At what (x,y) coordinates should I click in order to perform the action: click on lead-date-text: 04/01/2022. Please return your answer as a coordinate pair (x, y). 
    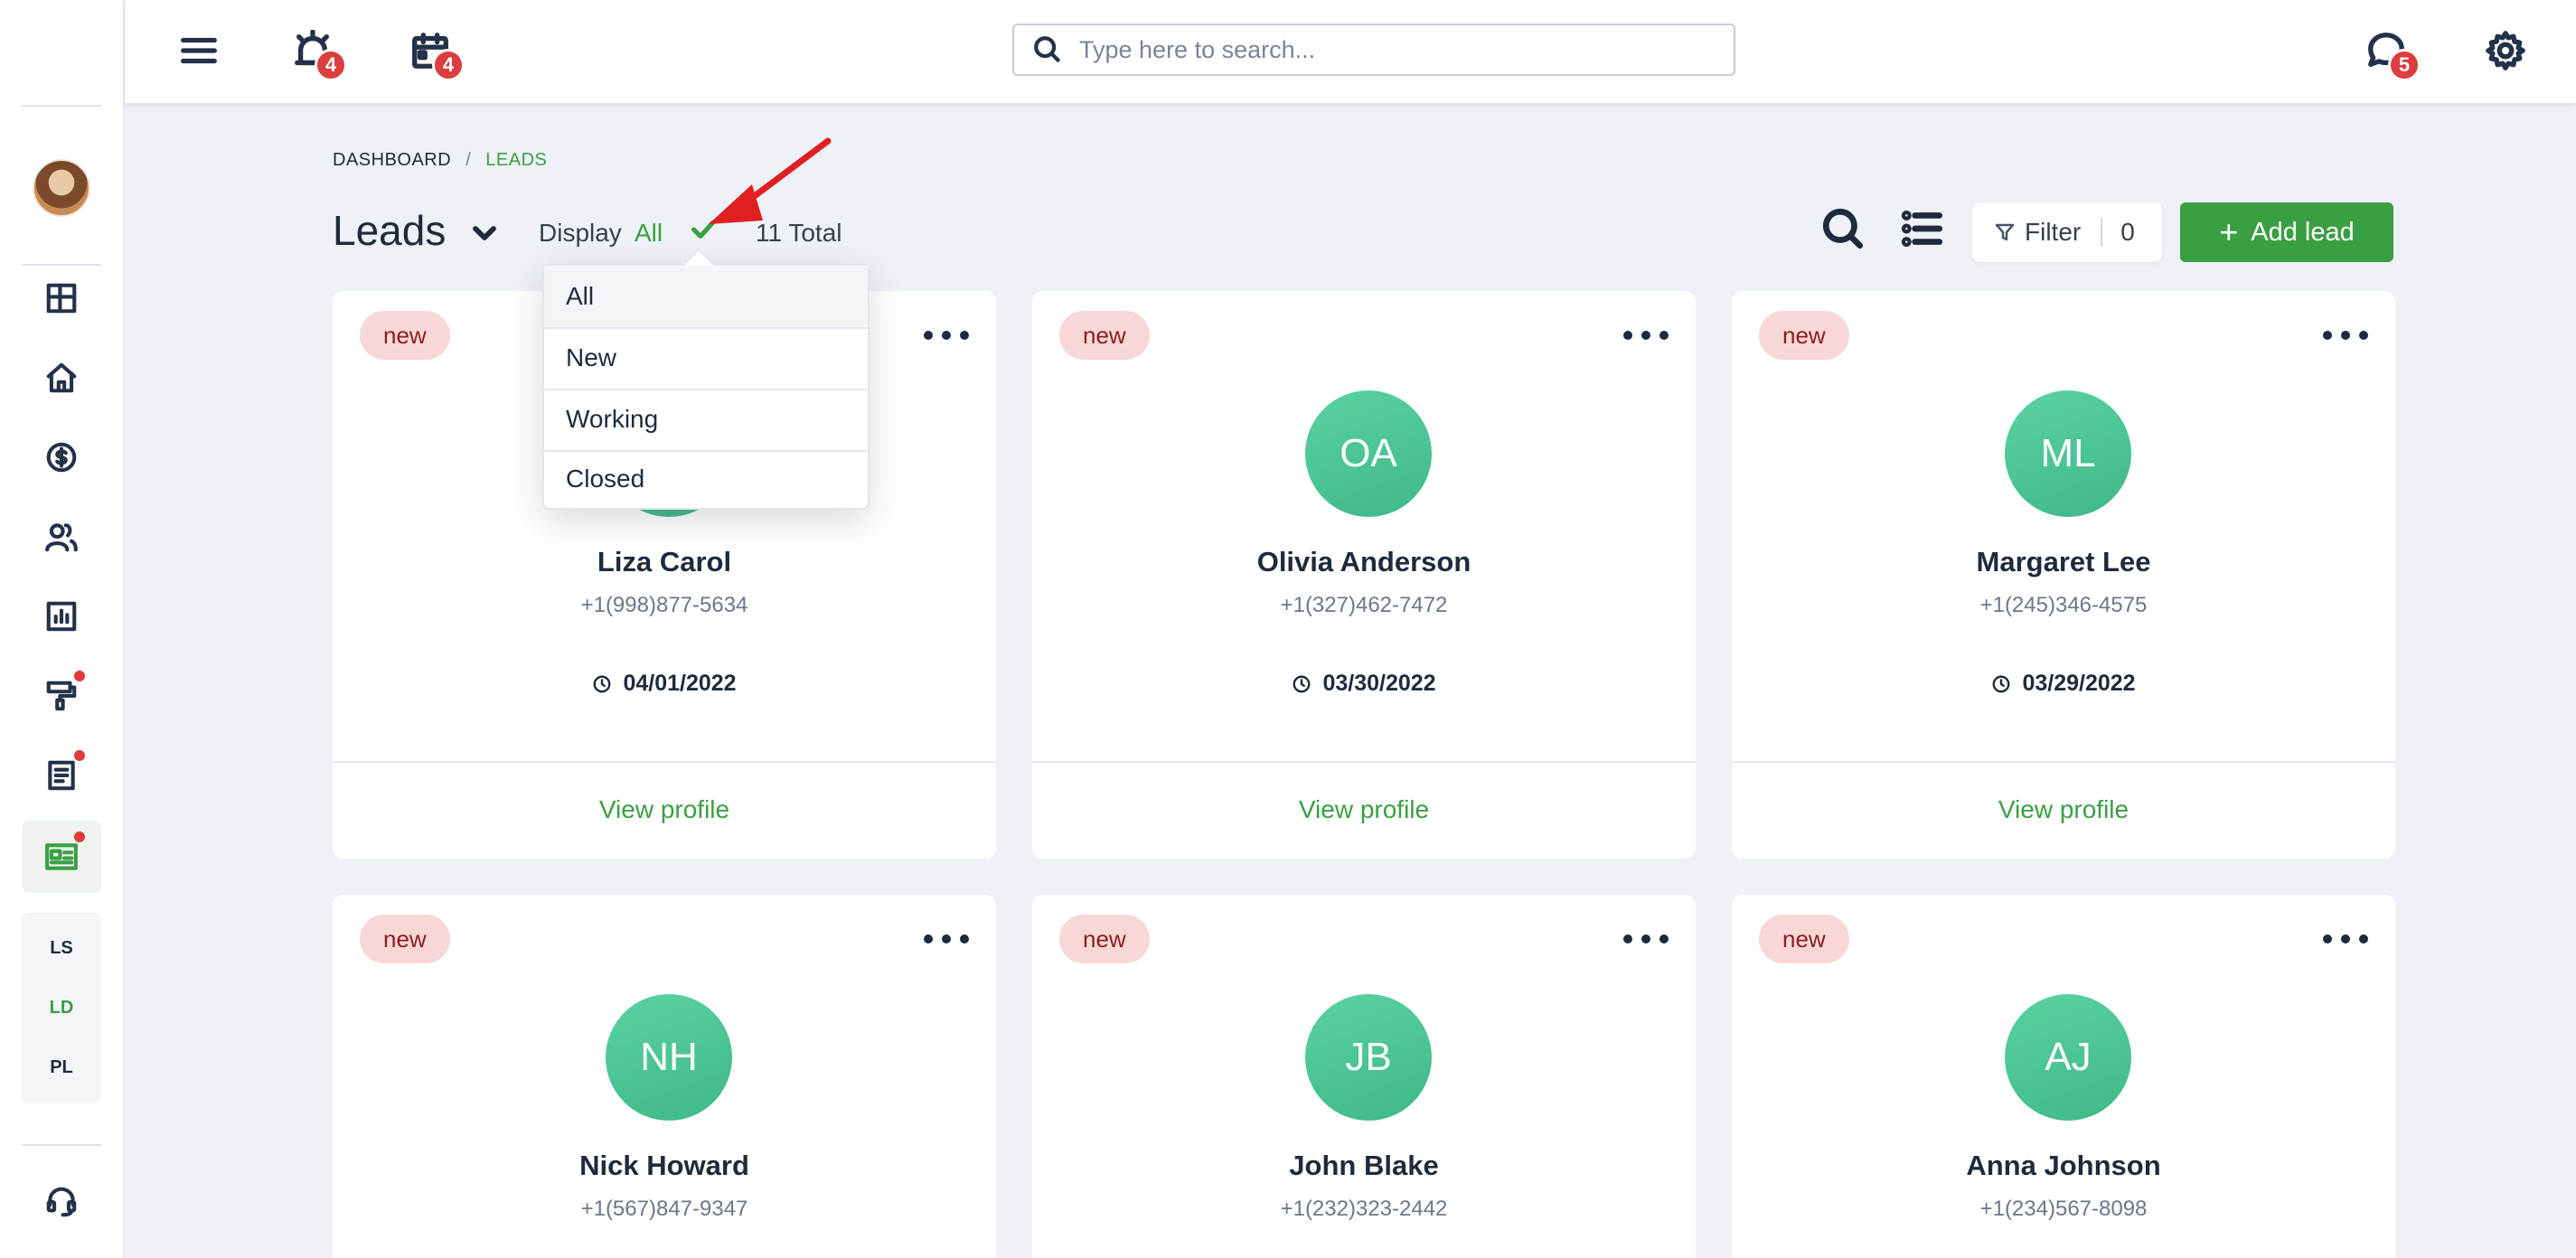
    Looking at the image, I should click on (680, 683).